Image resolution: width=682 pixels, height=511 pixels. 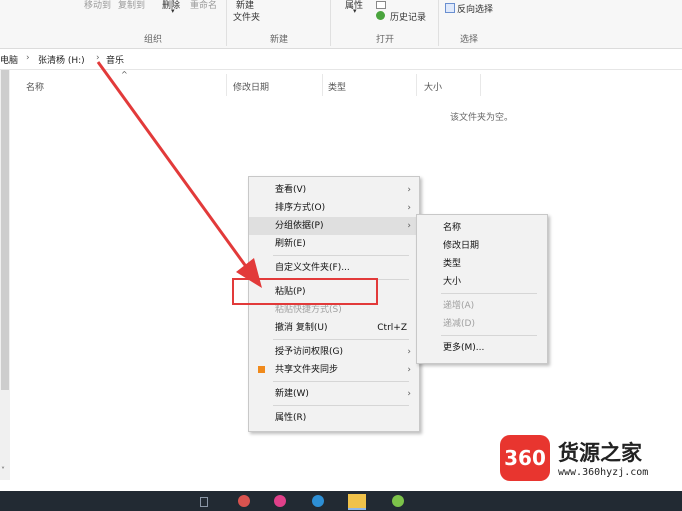 What do you see at coordinates (603, 472) in the screenshot?
I see `logo-url: www.360hyzj.com` at bounding box center [603, 472].